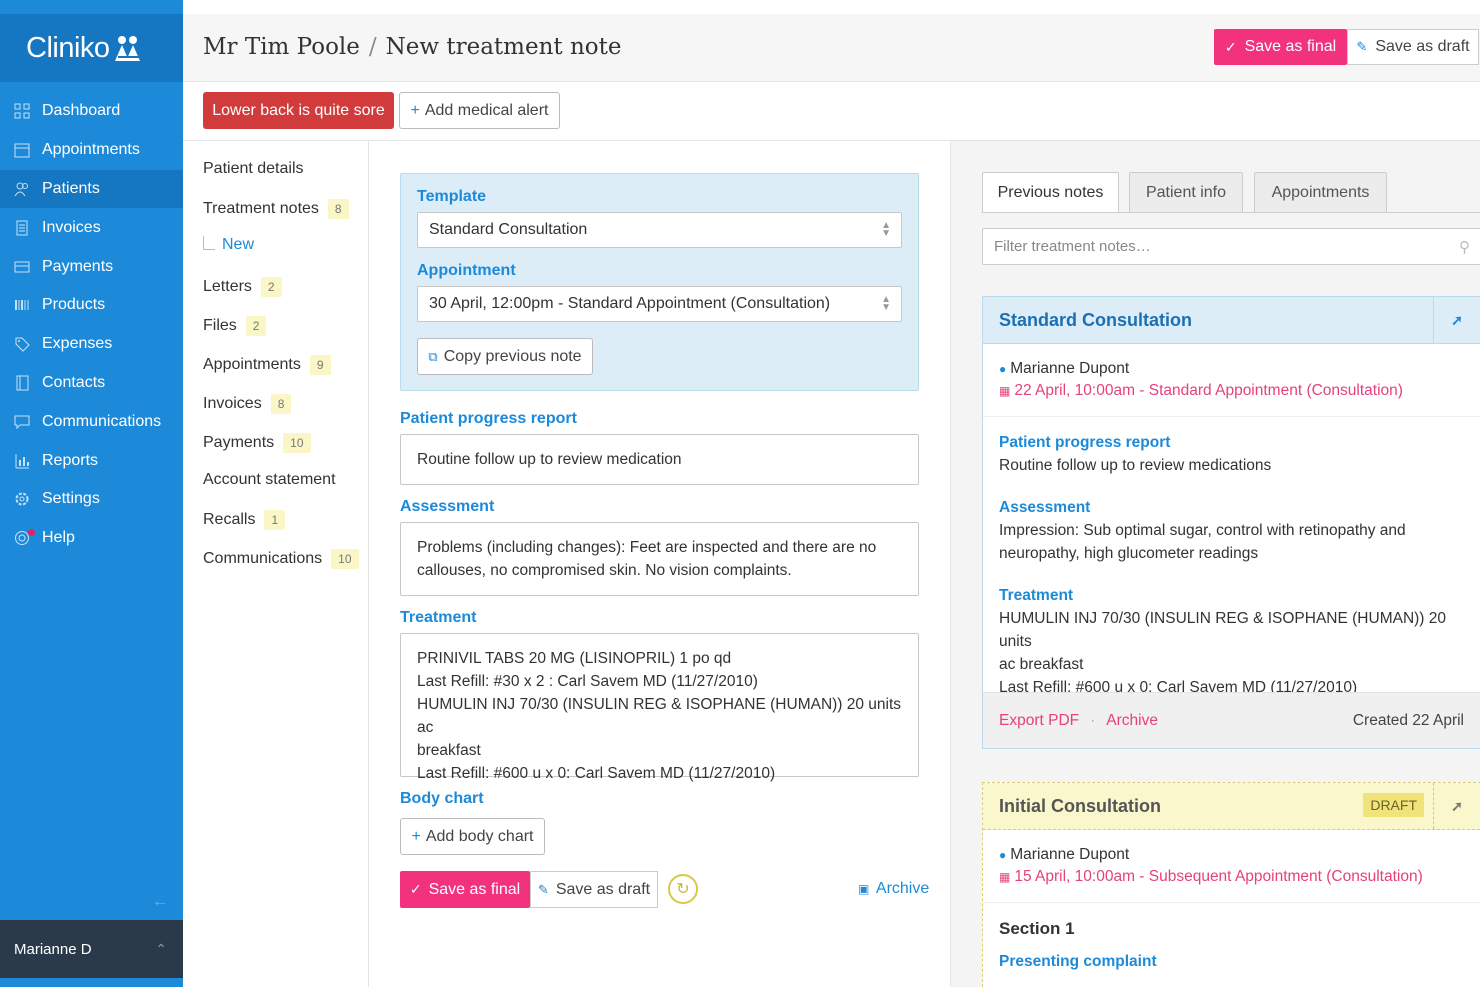 The width and height of the screenshot is (1480, 987). Describe the element at coordinates (1408, 720) in the screenshot. I see `created-date: Created 22 April` at that location.